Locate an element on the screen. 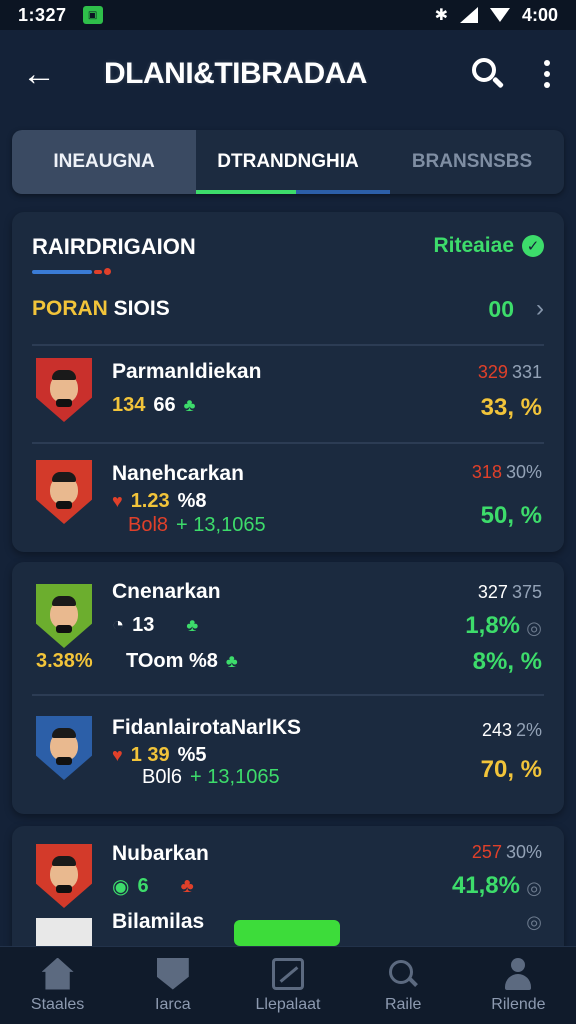 This screenshot has height=1024, width=576. chart-icon is located at coordinates (288, 973).